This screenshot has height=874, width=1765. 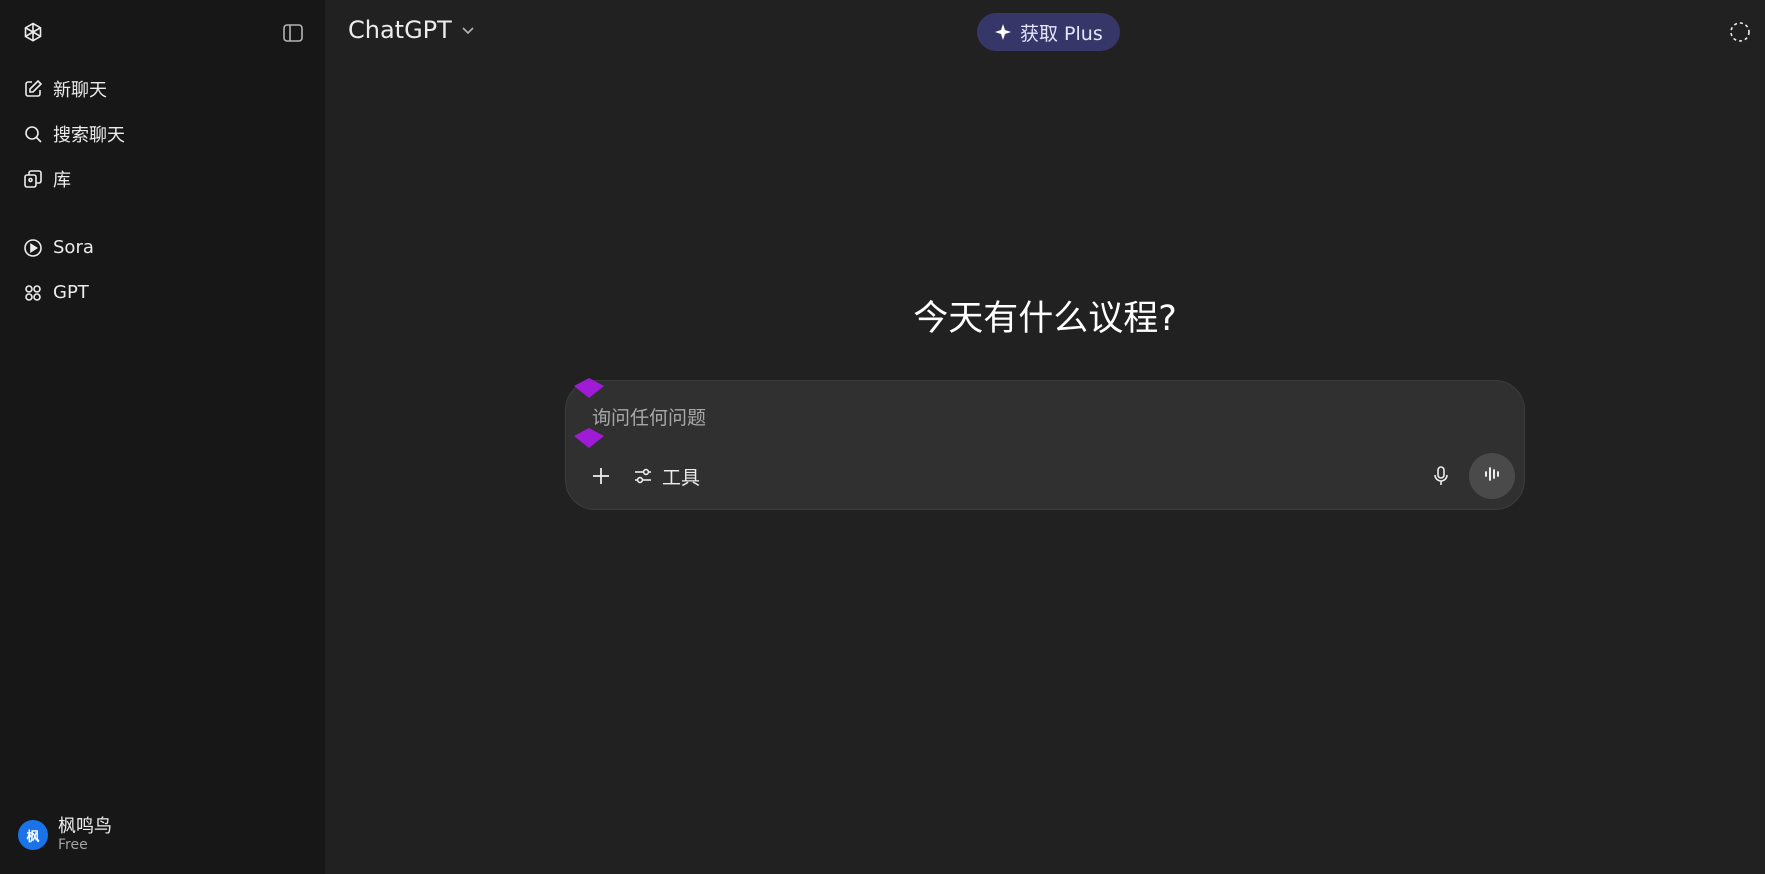 I want to click on nav-spacer, so click(x=162, y=213).